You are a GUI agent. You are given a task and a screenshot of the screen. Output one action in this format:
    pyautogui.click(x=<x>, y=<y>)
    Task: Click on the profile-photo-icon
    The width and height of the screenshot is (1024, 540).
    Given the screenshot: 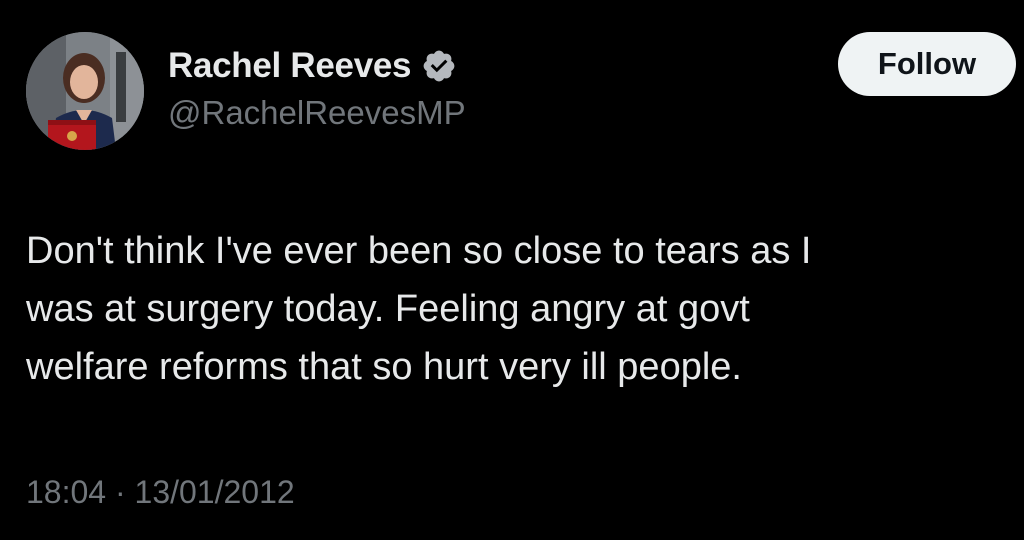 What is the action you would take?
    pyautogui.click(x=85, y=91)
    